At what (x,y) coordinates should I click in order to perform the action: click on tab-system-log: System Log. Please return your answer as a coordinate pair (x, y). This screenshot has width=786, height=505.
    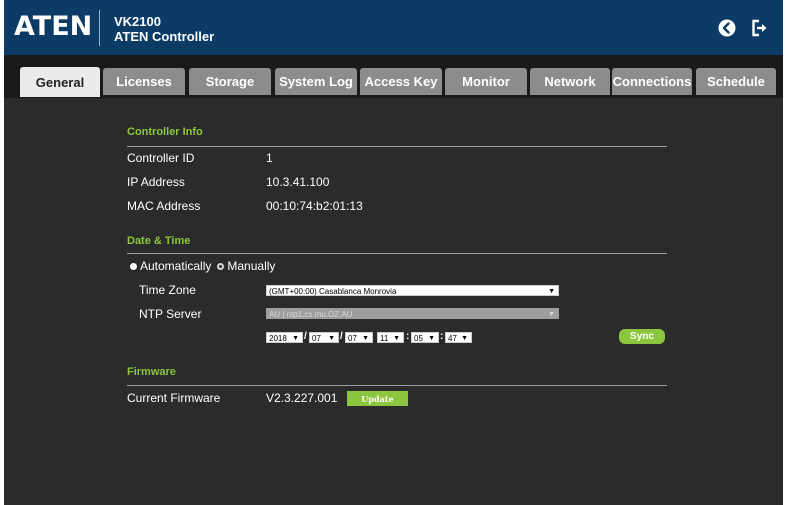
    Looking at the image, I should click on (316, 81).